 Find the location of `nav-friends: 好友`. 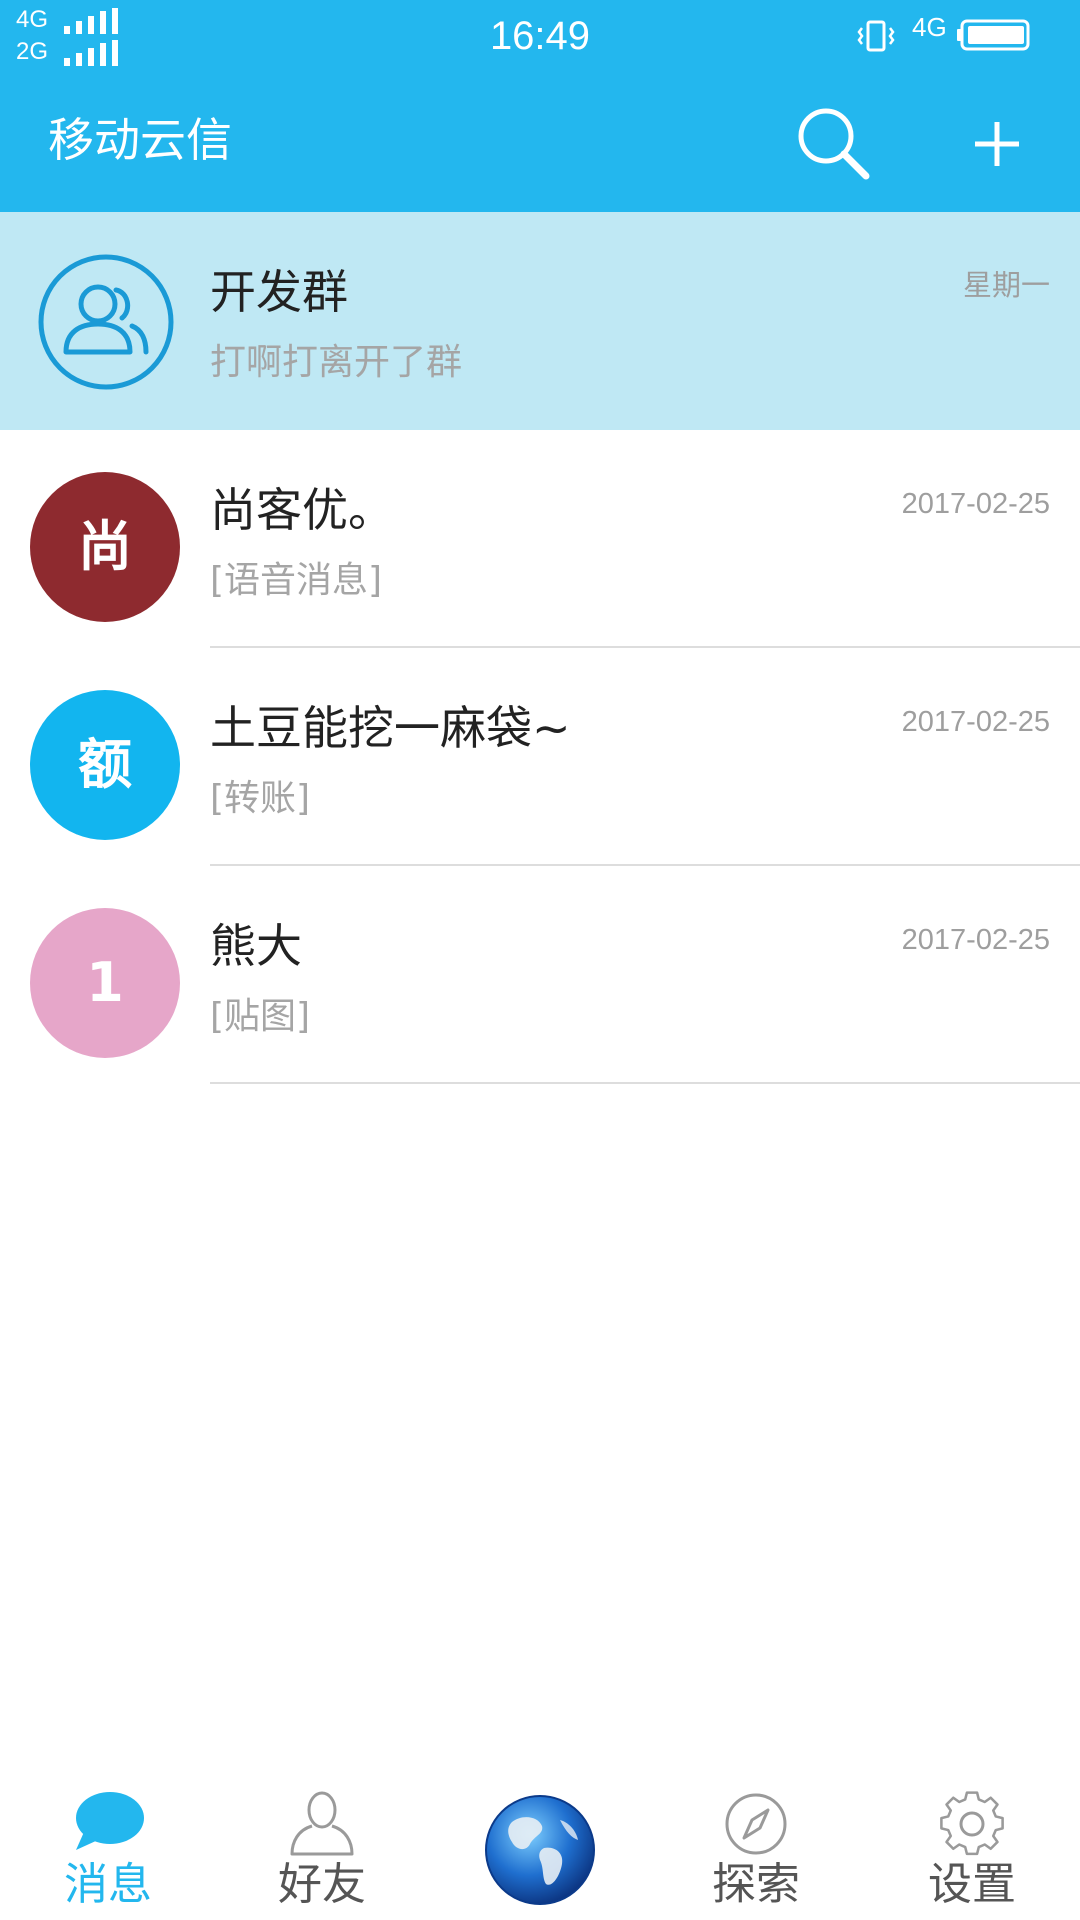

nav-friends: 好友 is located at coordinates (322, 1848).